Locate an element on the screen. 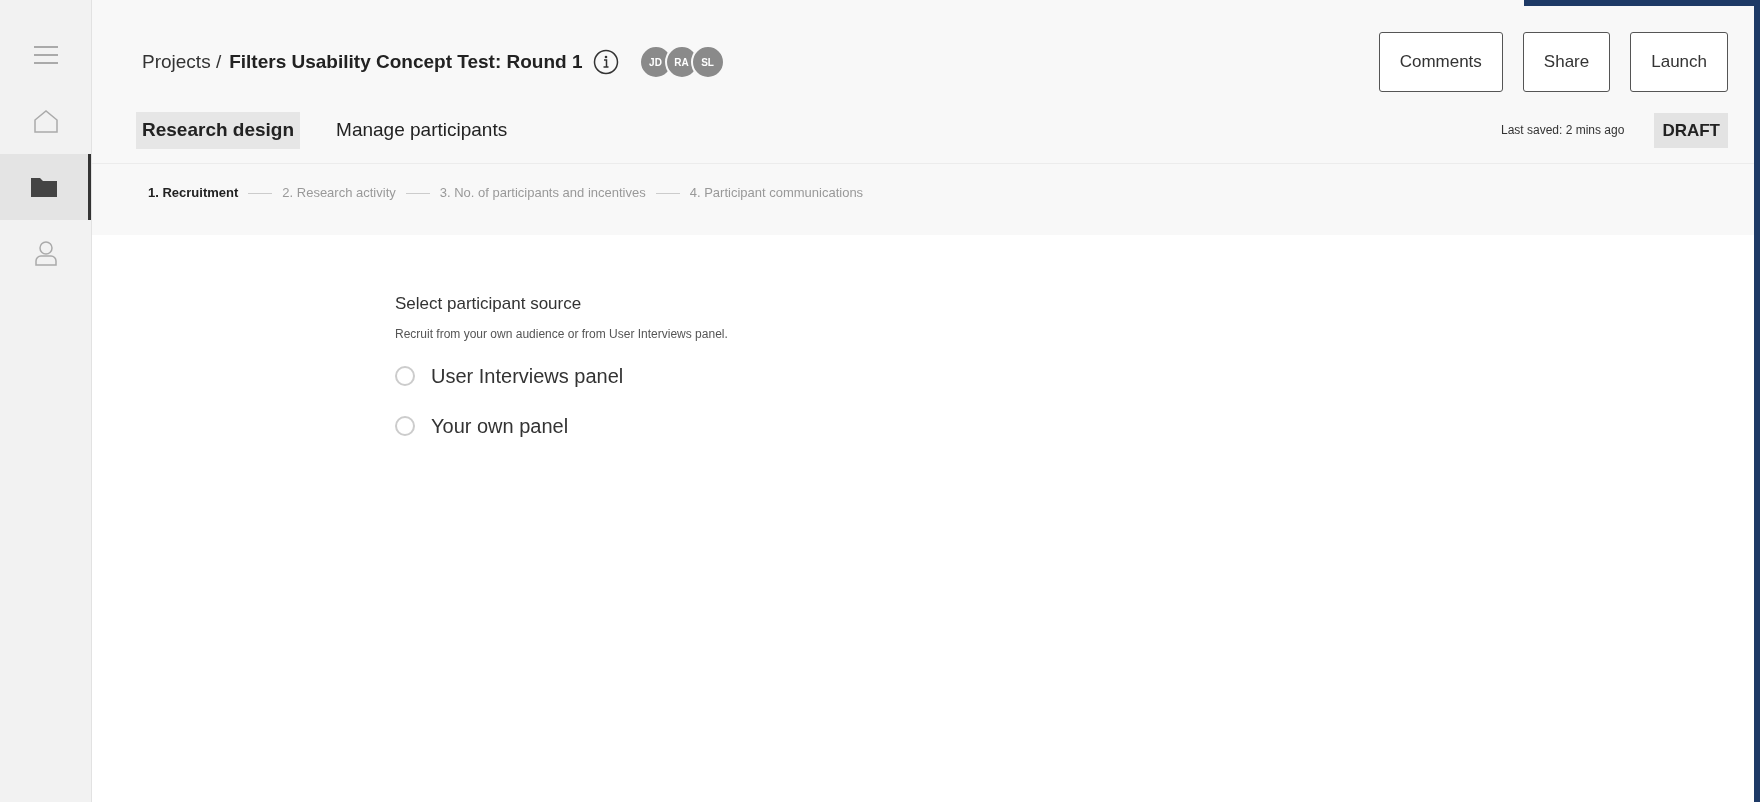  user-icon is located at coordinates (45, 253).